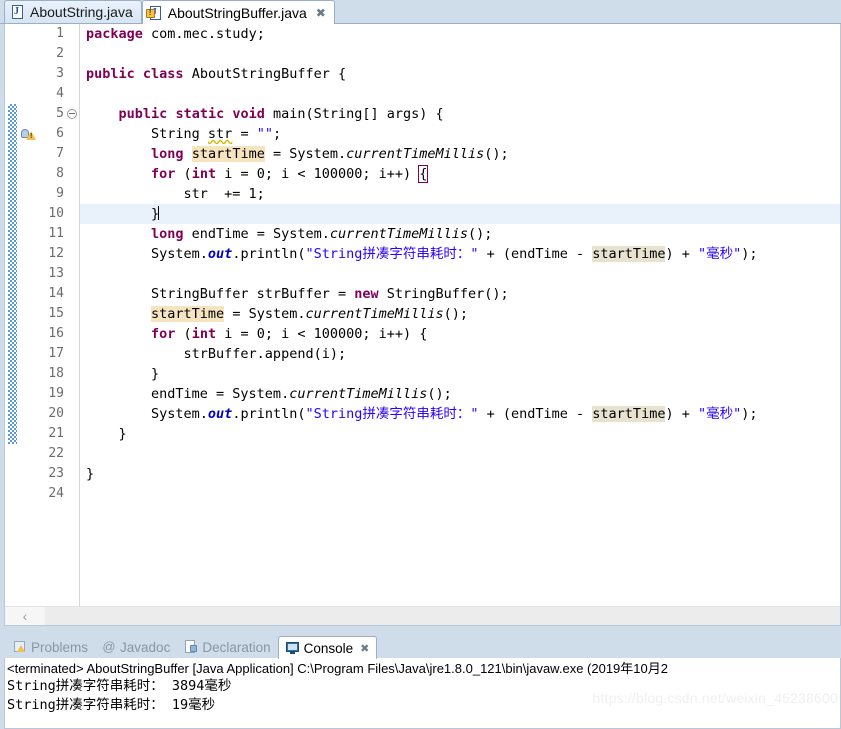 This screenshot has width=841, height=729. Describe the element at coordinates (25, 616) in the screenshot. I see `scroll-left-icon: ‹` at that location.